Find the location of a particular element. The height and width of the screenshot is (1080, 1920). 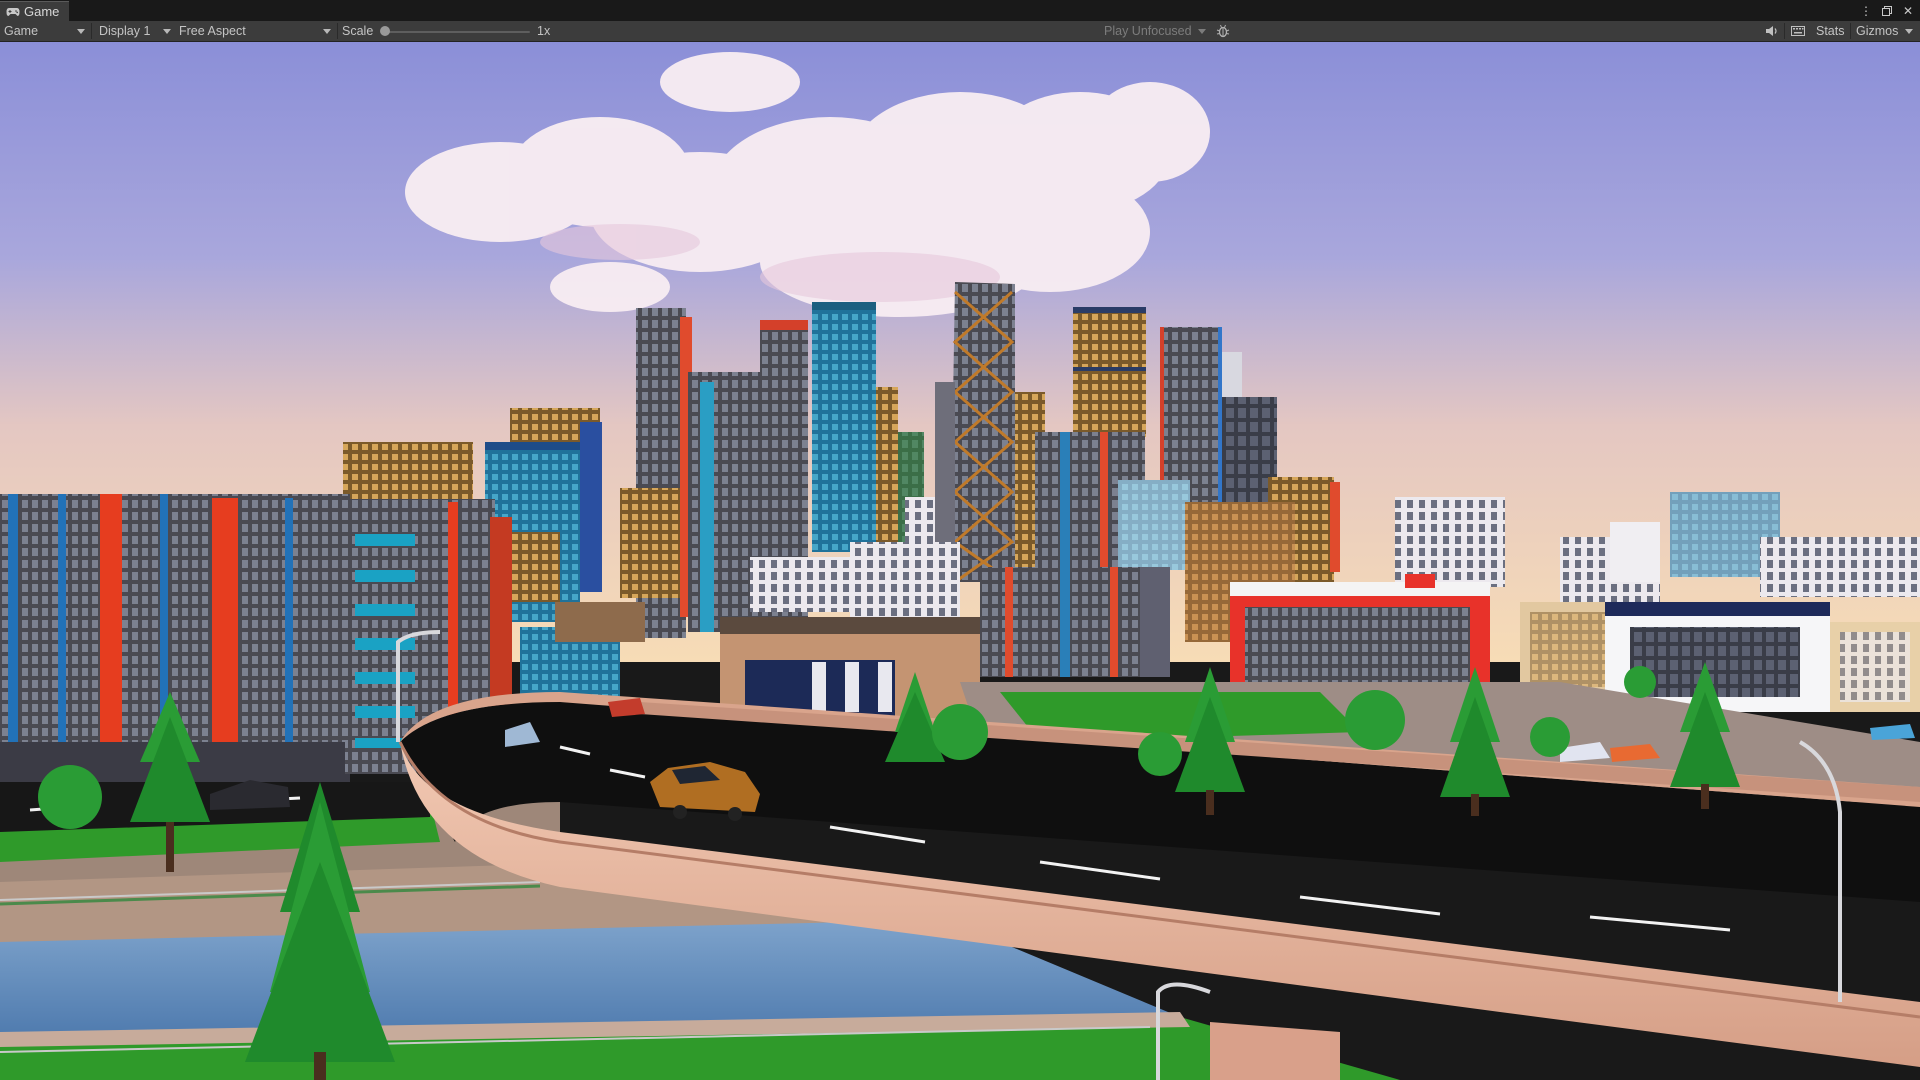

display-chevron-down-icon is located at coordinates (167, 31).